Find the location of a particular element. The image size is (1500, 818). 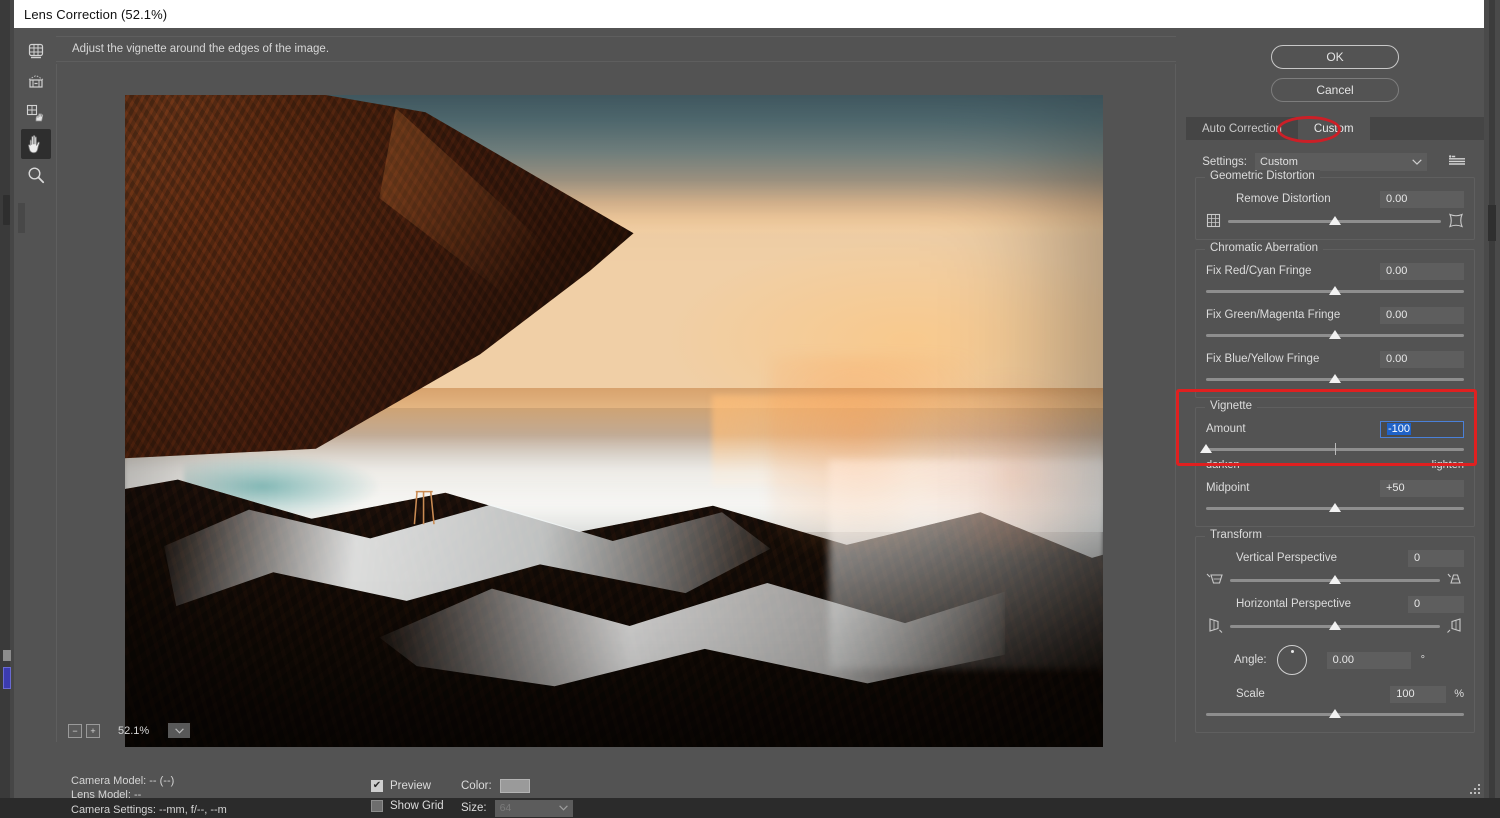

vignette-midpoint-slider is located at coordinates (1335, 509).